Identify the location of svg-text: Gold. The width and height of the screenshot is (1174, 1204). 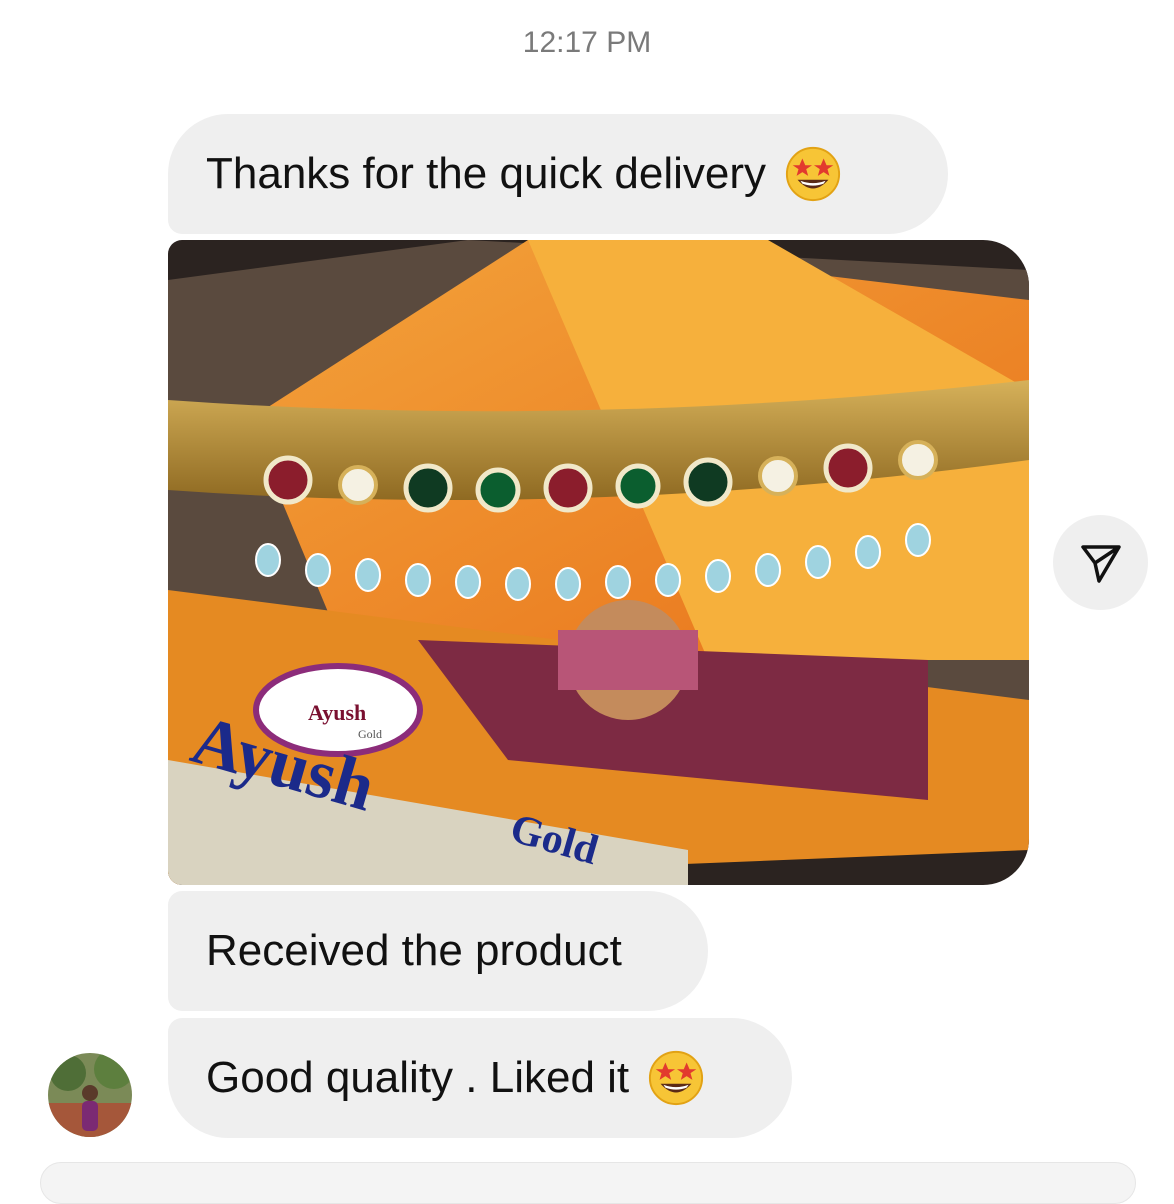
(370, 734).